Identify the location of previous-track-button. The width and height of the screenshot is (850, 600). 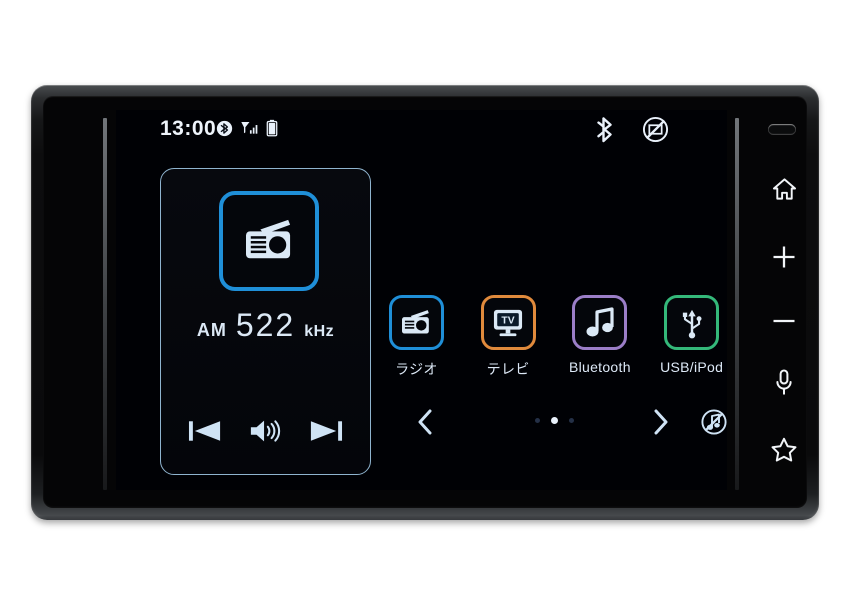
(205, 431).